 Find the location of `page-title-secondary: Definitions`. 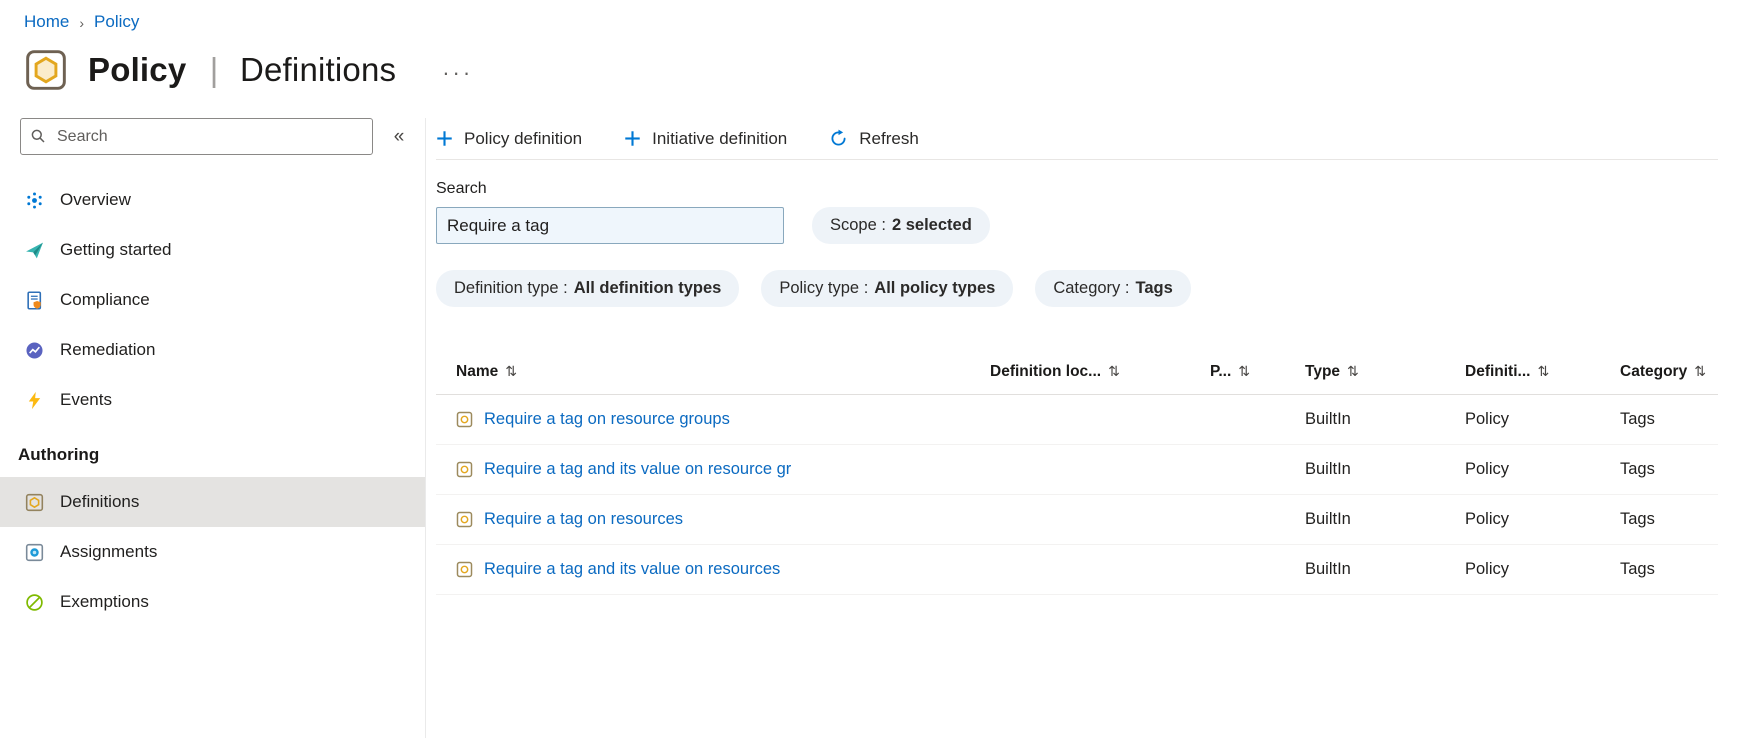

page-title-secondary: Definitions is located at coordinates (318, 69).